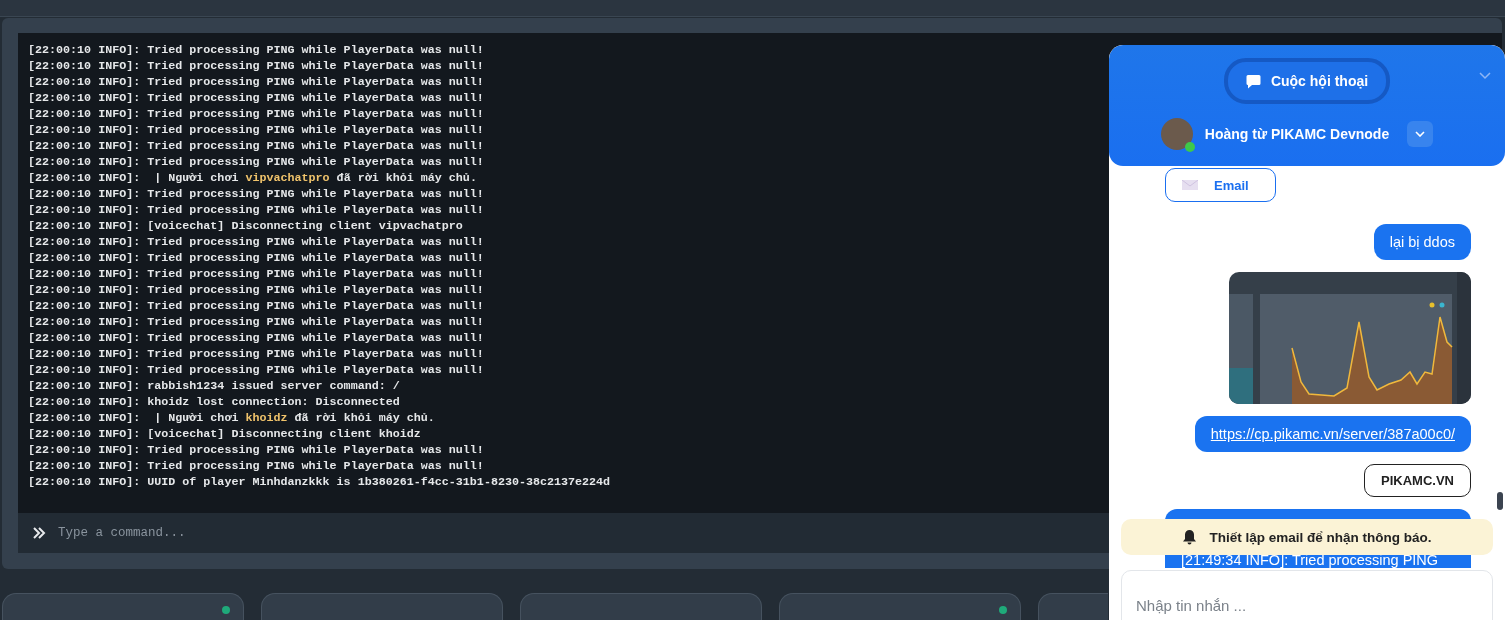 This screenshot has height=620, width=1505. I want to click on notification-banner: Thiết lập email để nhận thông báo., so click(1307, 537).